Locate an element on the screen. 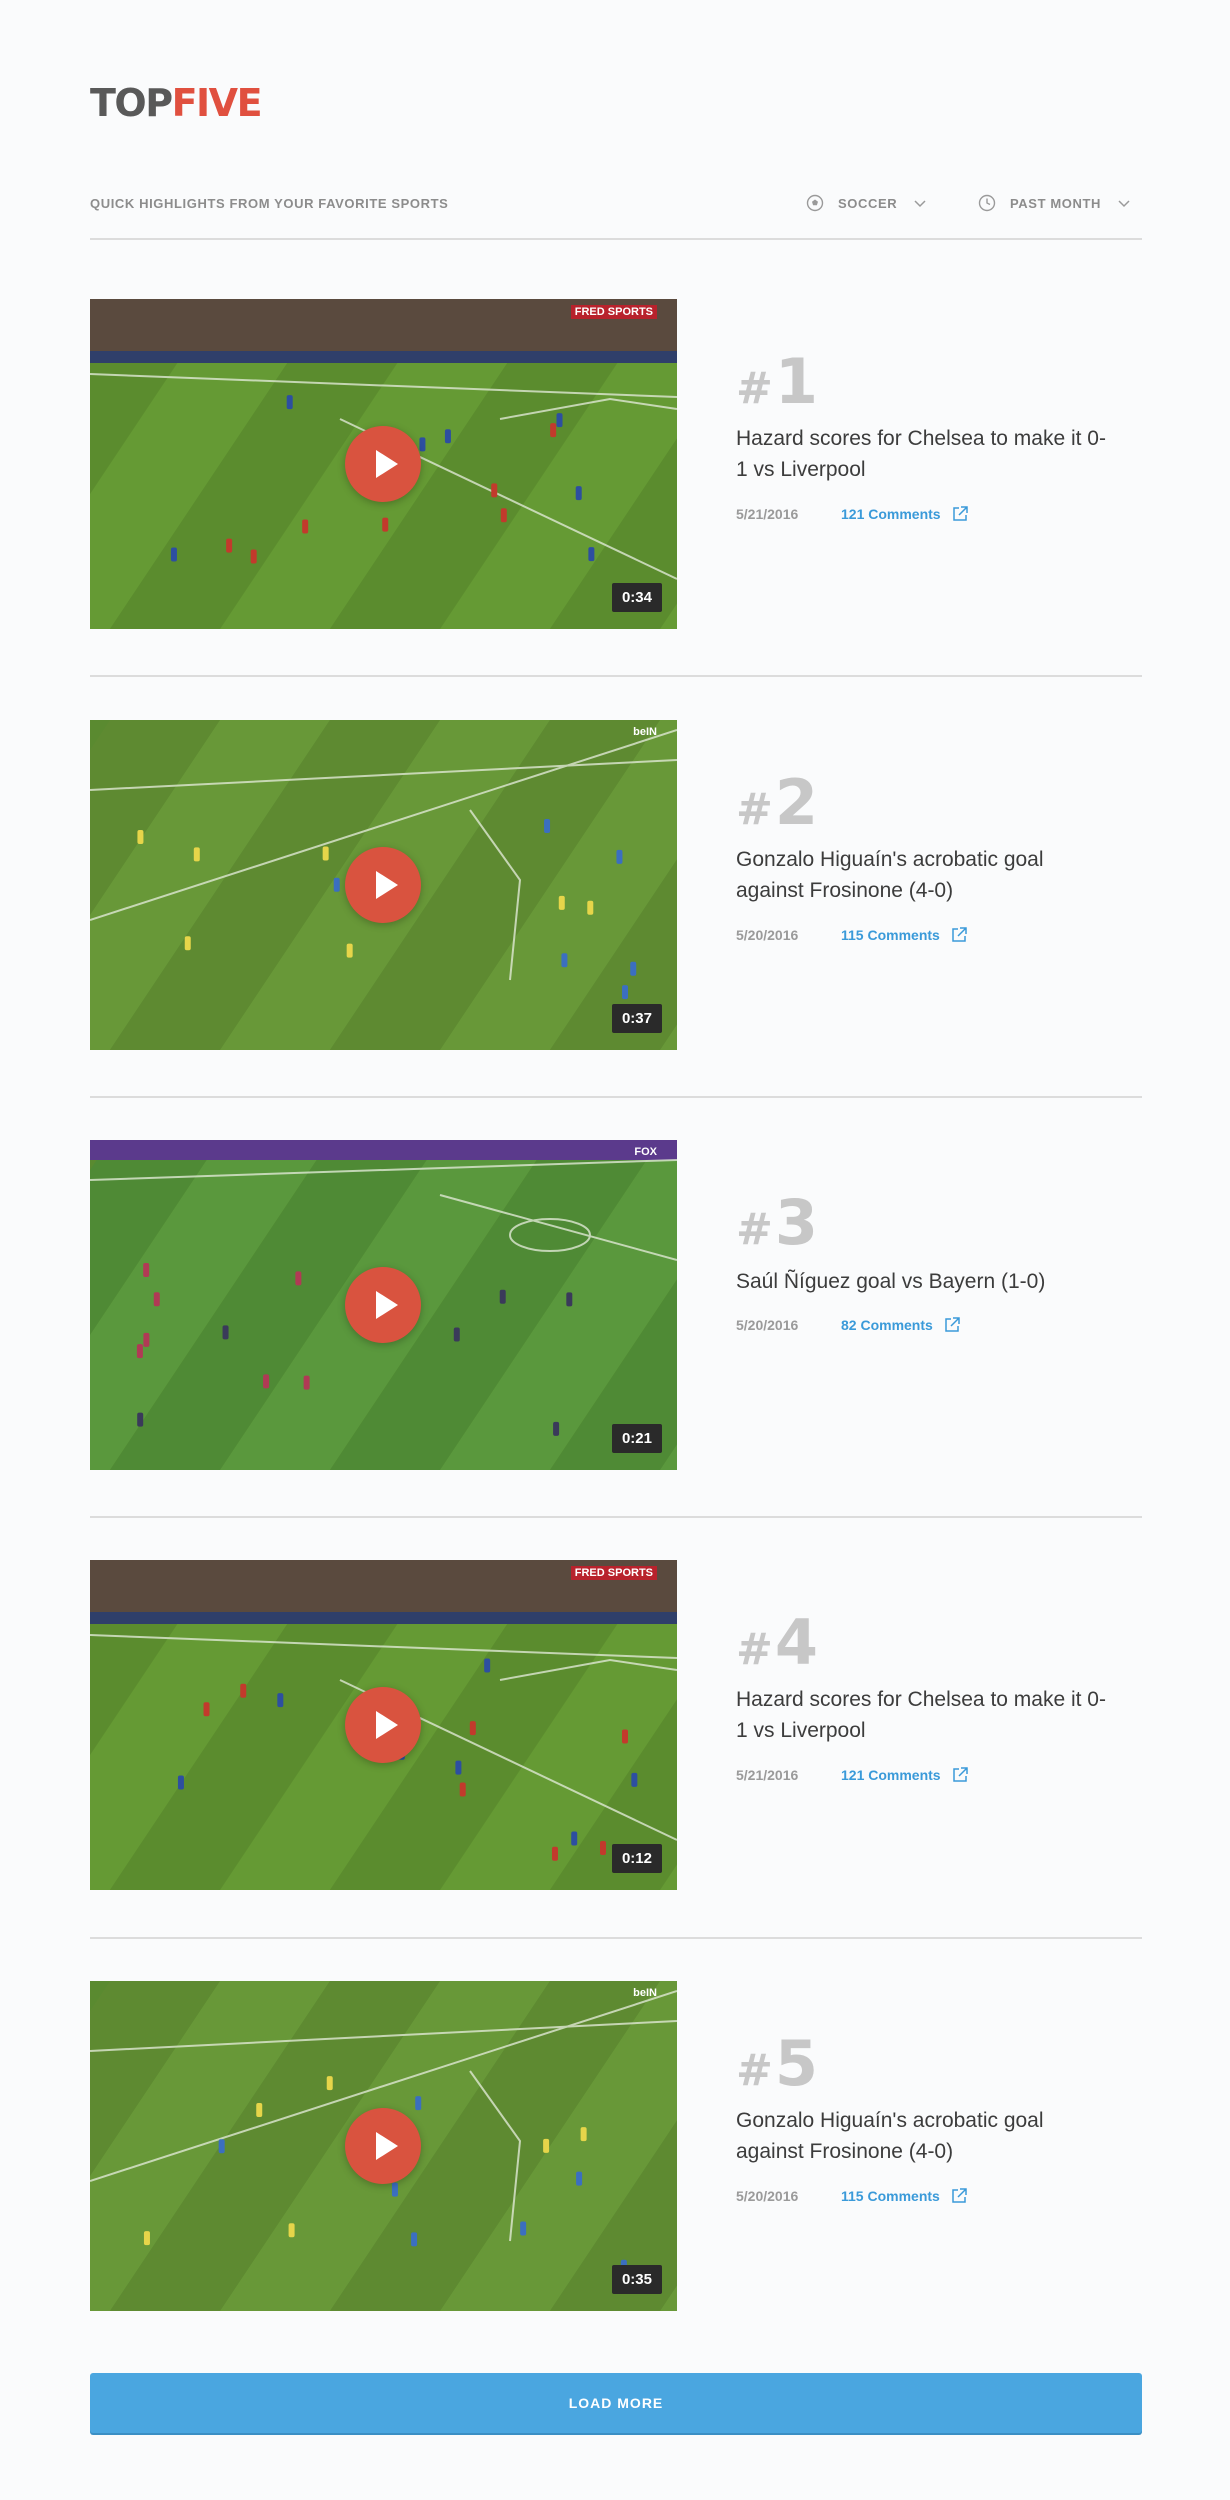 The height and width of the screenshot is (2500, 1230). rank-number: #1 is located at coordinates (777, 381).